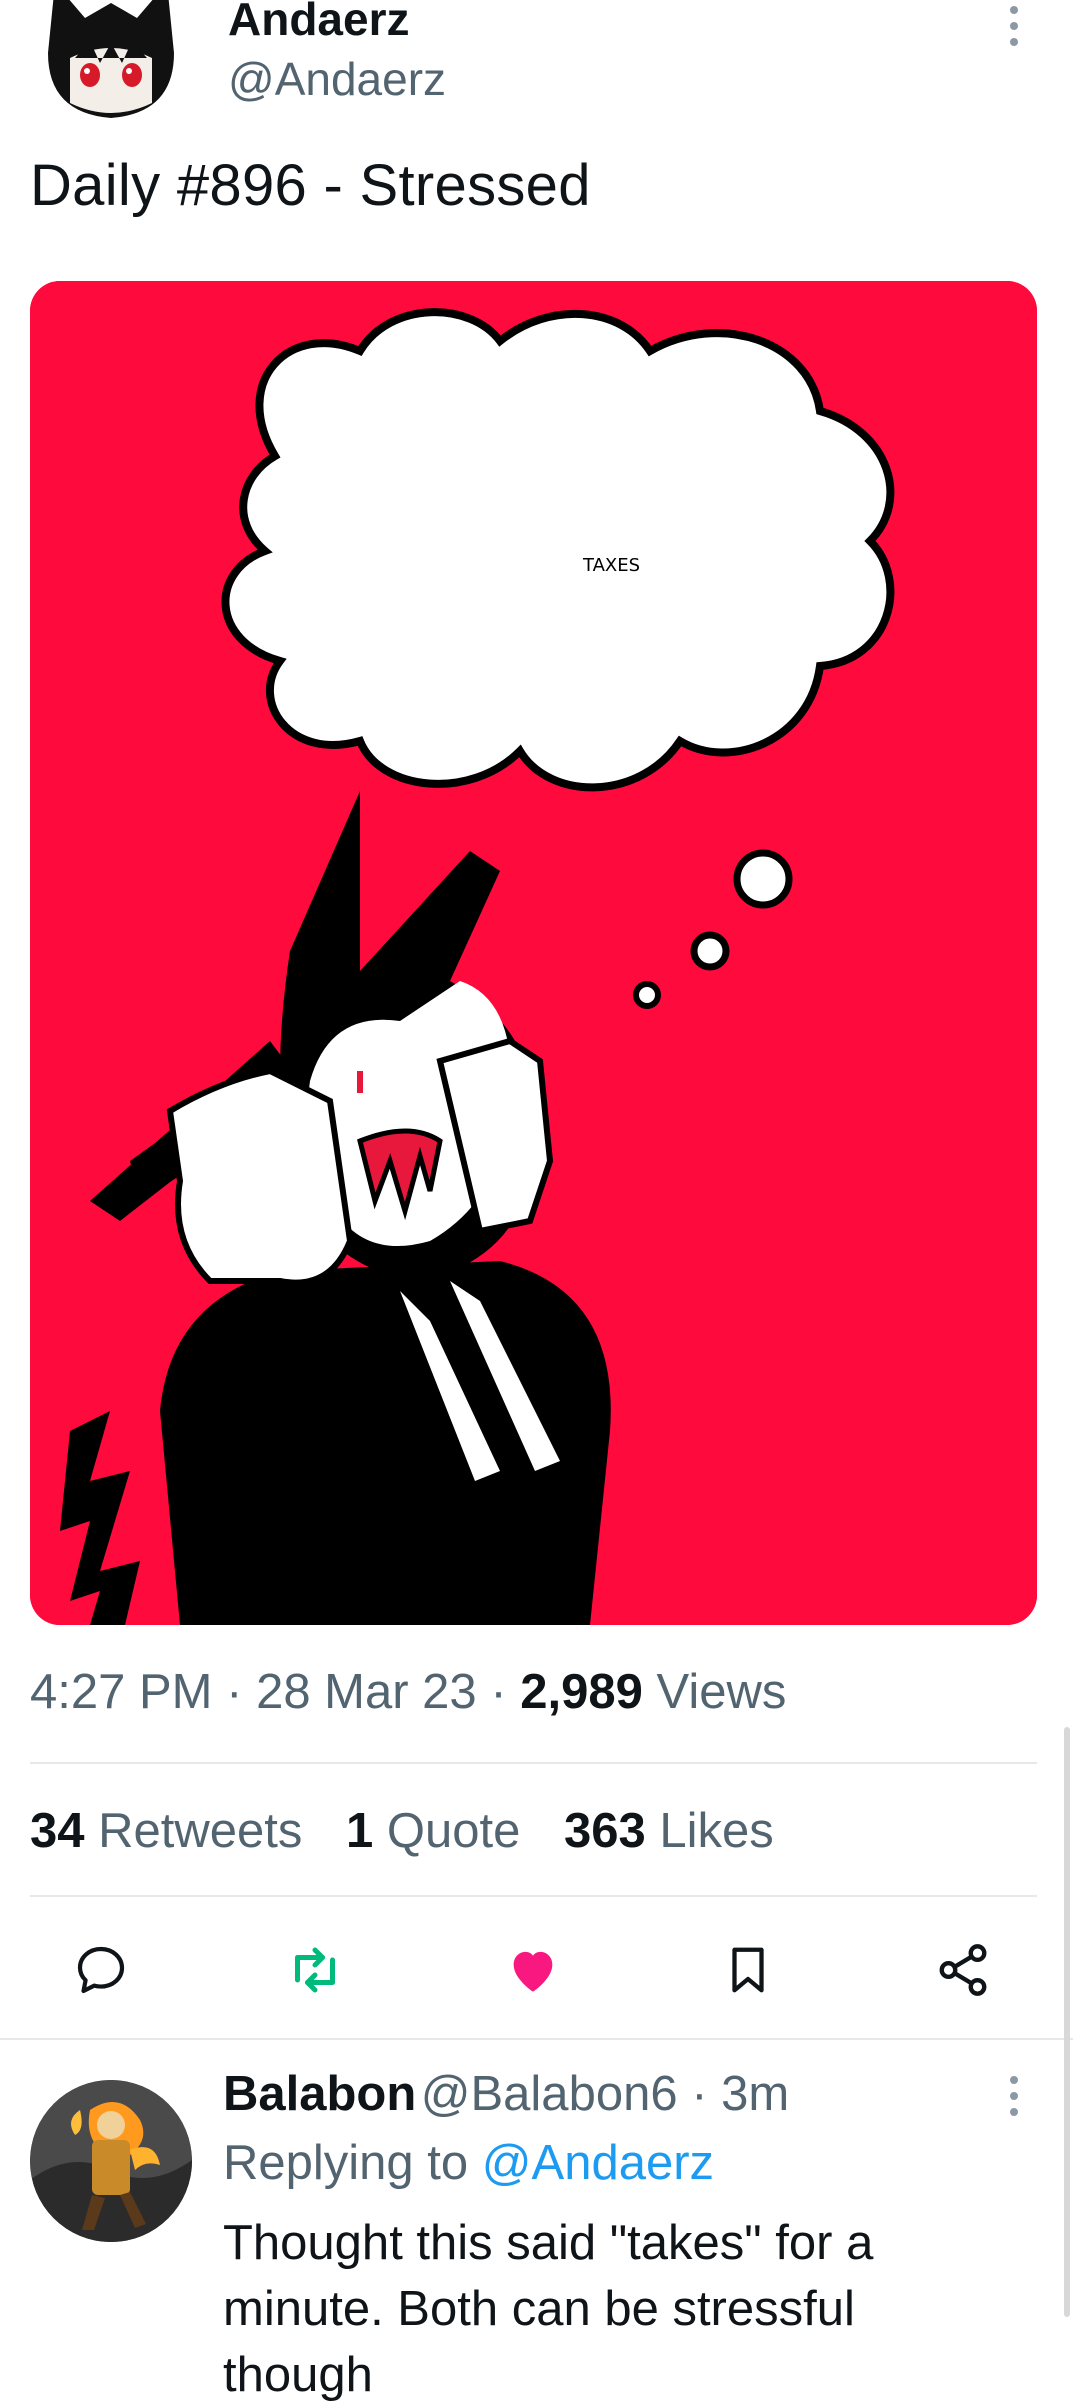 This screenshot has height=2408, width=1073. Describe the element at coordinates (611, 565) in the screenshot. I see `thought-text: TAXES` at that location.